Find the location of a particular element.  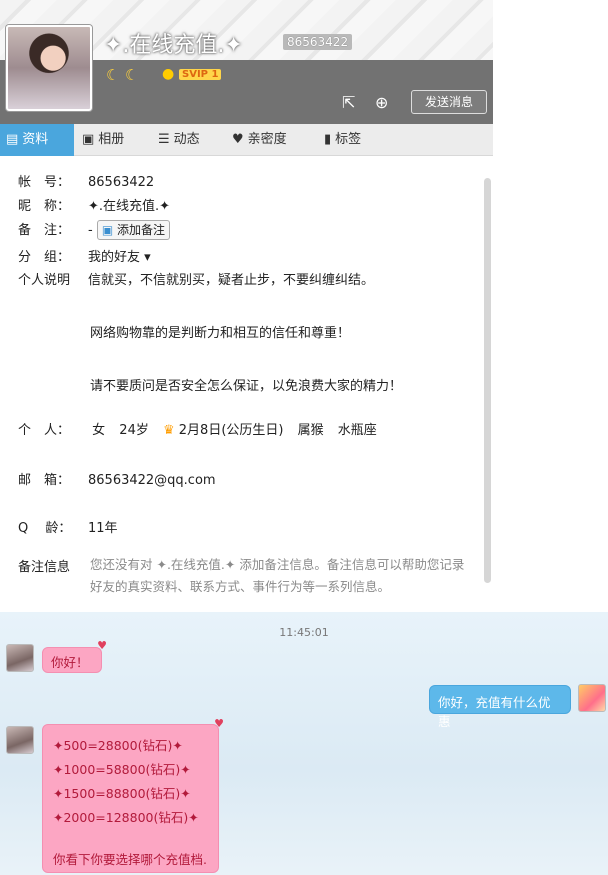

personal-row: 个 人： 女 24岁 ♛ 2月8日(公历生日) 属猴 水瓶座 is located at coordinates (197, 428).